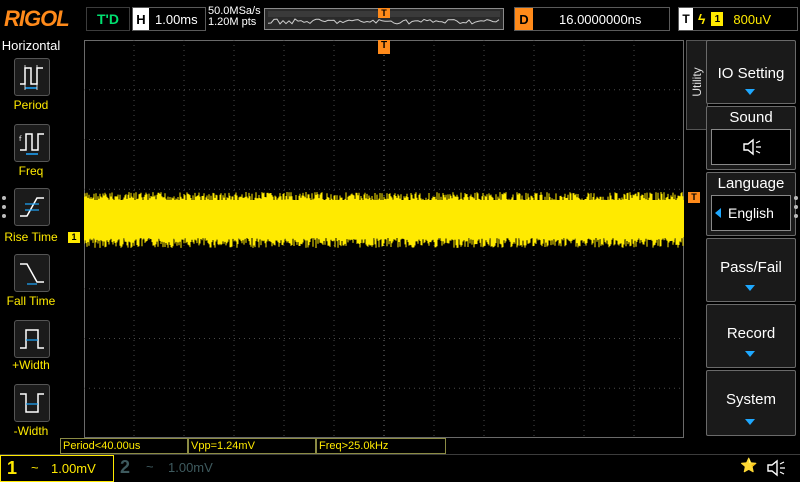 The image size is (800, 482). Describe the element at coordinates (252, 446) in the screenshot. I see `measurement-vpp: Vpp=1.24mV` at that location.